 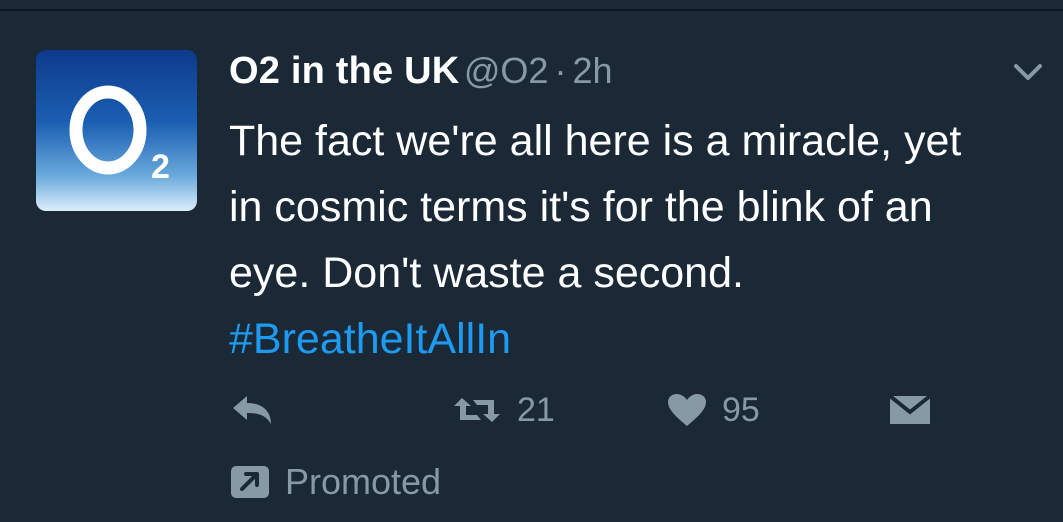 What do you see at coordinates (713, 410) in the screenshot?
I see `like-button: 95` at bounding box center [713, 410].